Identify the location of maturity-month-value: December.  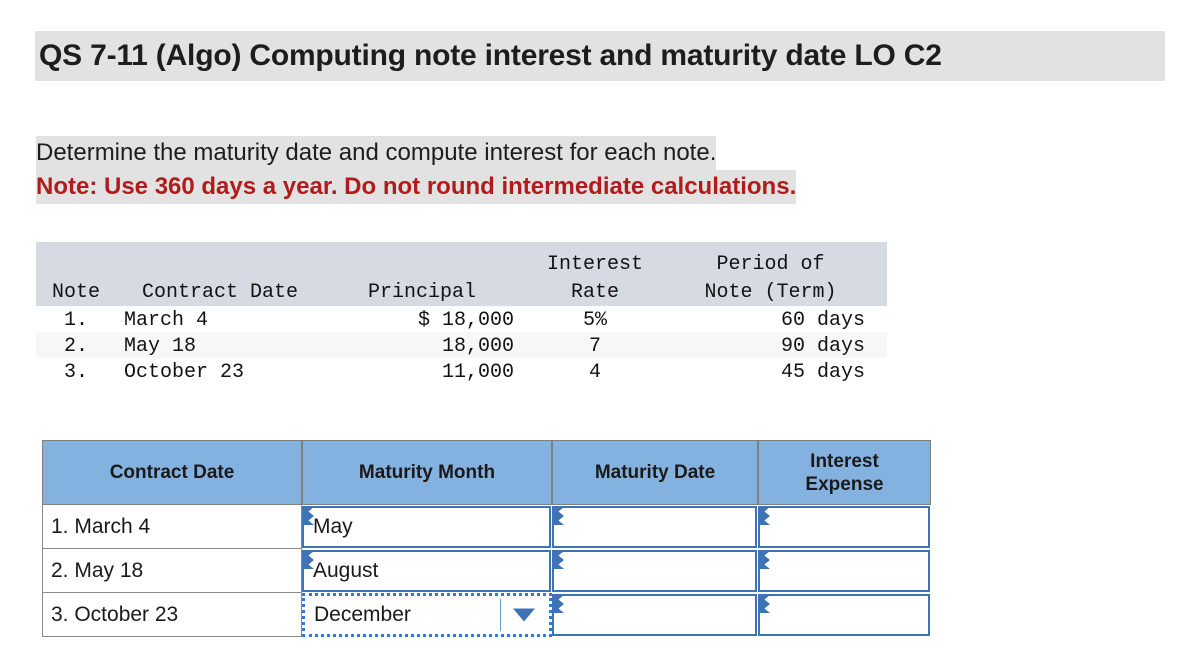
(362, 614).